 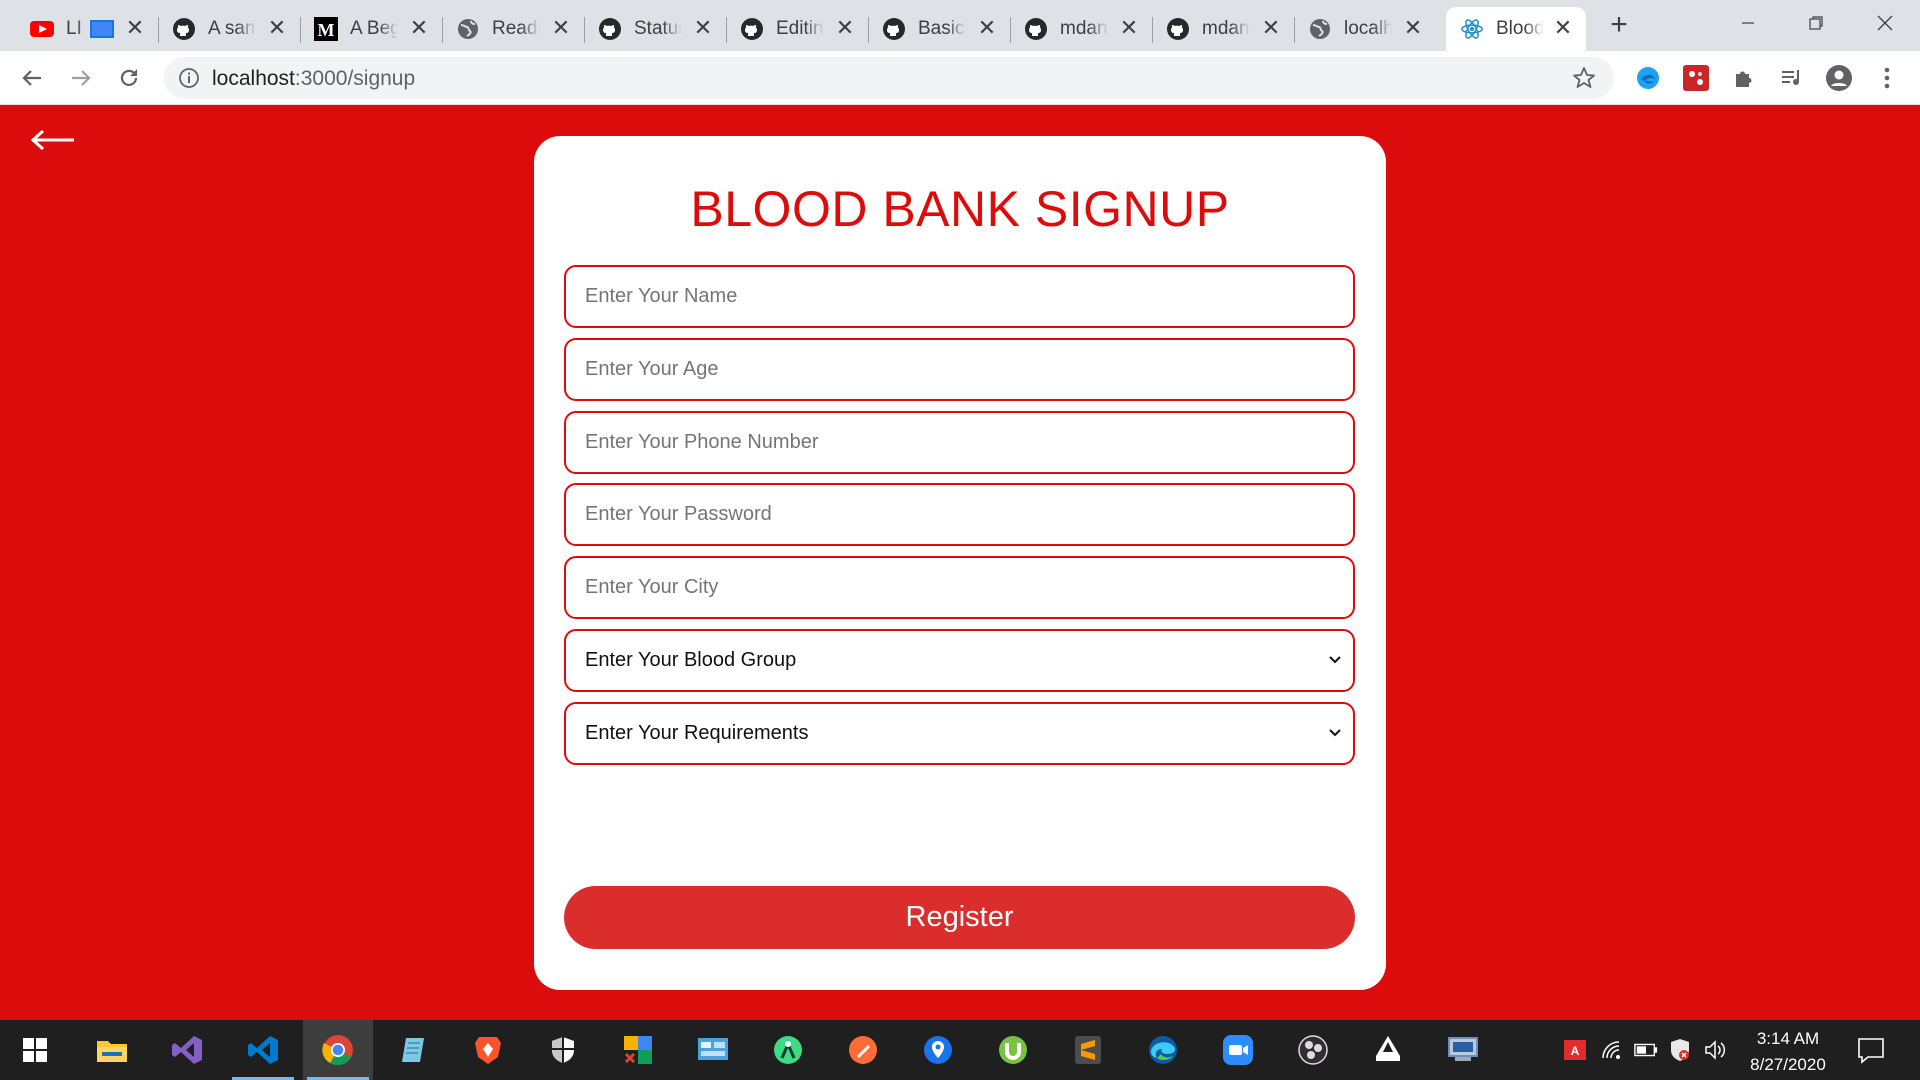 I want to click on edge-taskbar-icon, so click(x=1163, y=1050).